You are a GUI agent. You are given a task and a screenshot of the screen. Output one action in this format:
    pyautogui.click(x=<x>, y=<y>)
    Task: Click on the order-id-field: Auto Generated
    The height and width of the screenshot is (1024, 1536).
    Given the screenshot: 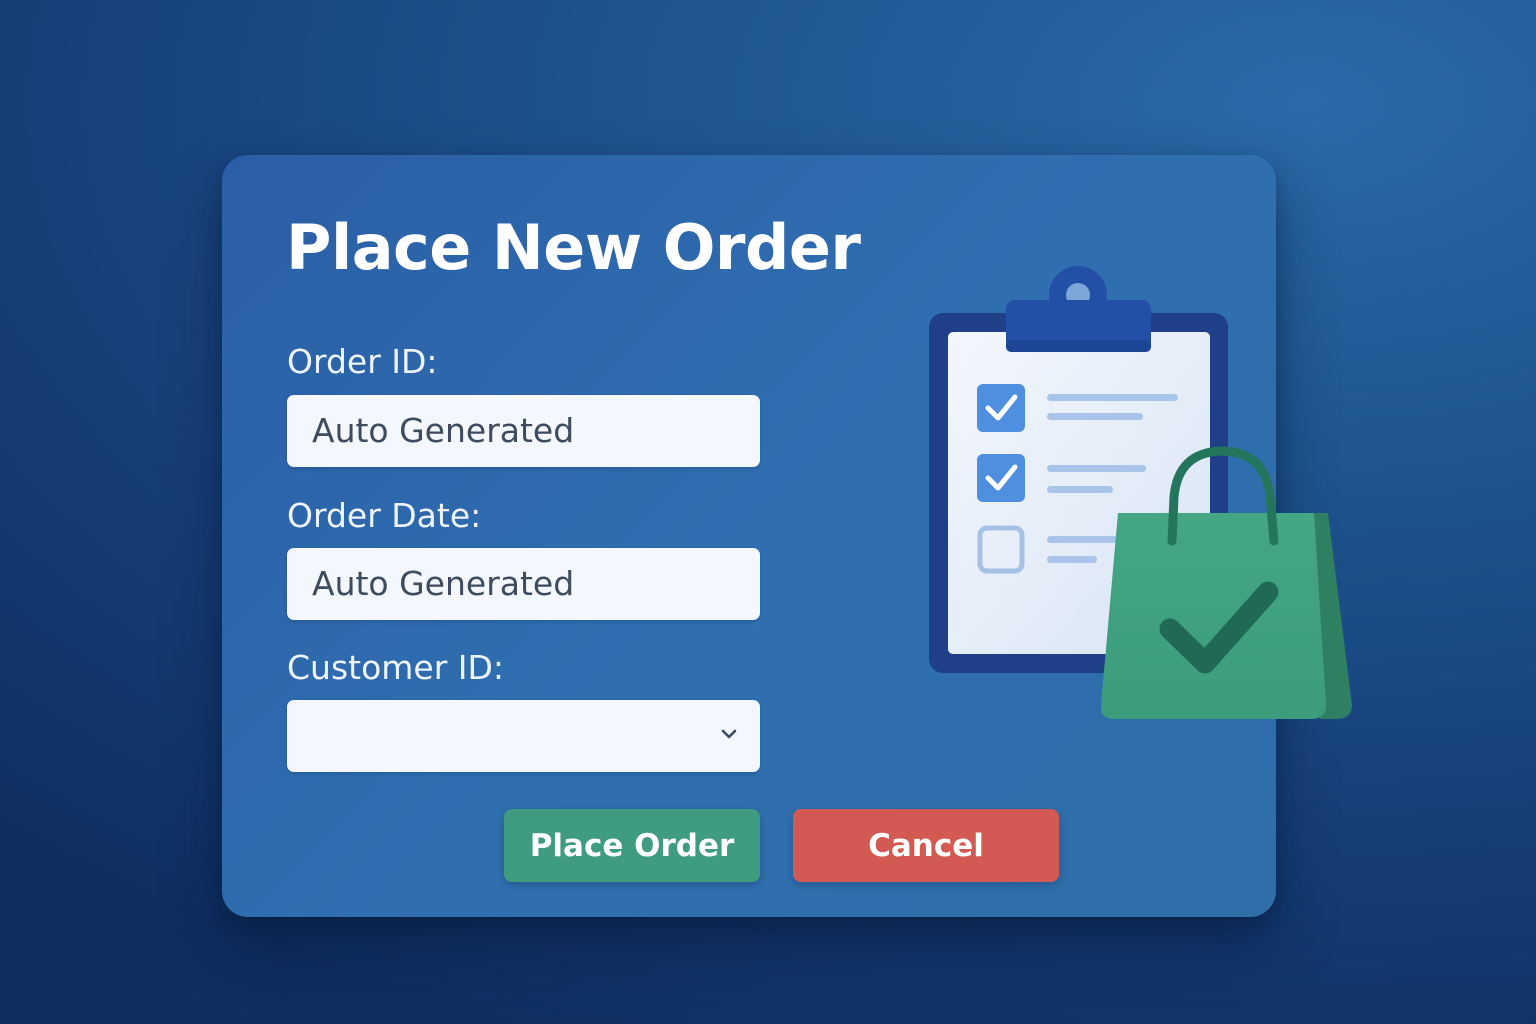 What is the action you would take?
    pyautogui.click(x=523, y=431)
    